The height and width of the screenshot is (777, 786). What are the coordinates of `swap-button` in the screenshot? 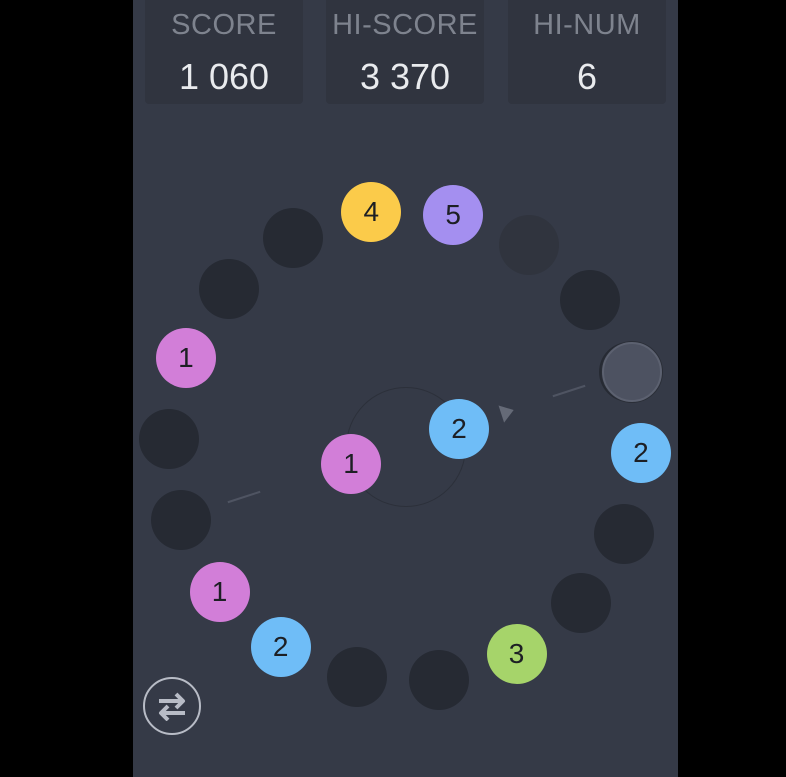 It's located at (172, 706).